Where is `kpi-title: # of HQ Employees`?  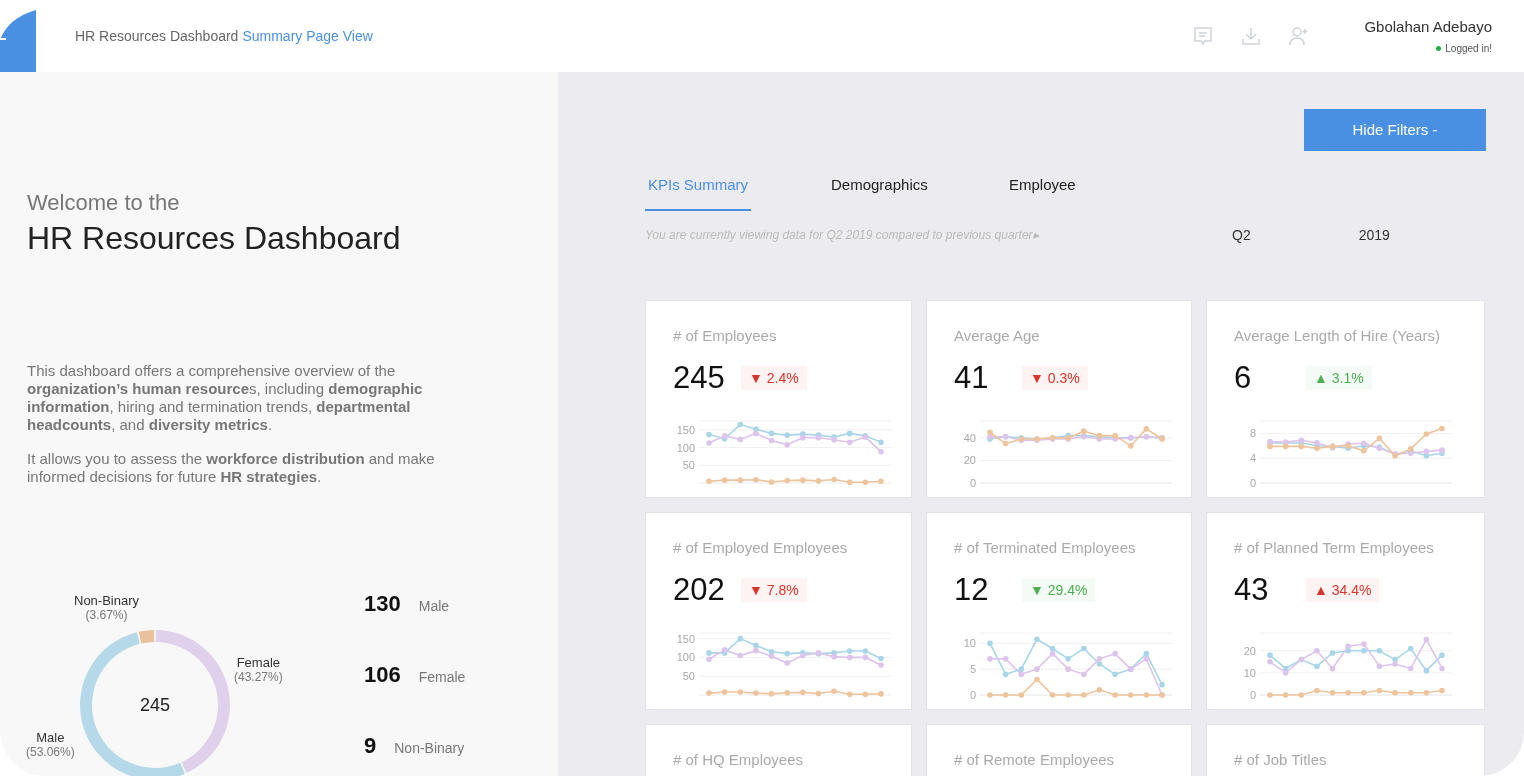 kpi-title: # of HQ Employees is located at coordinates (739, 759).